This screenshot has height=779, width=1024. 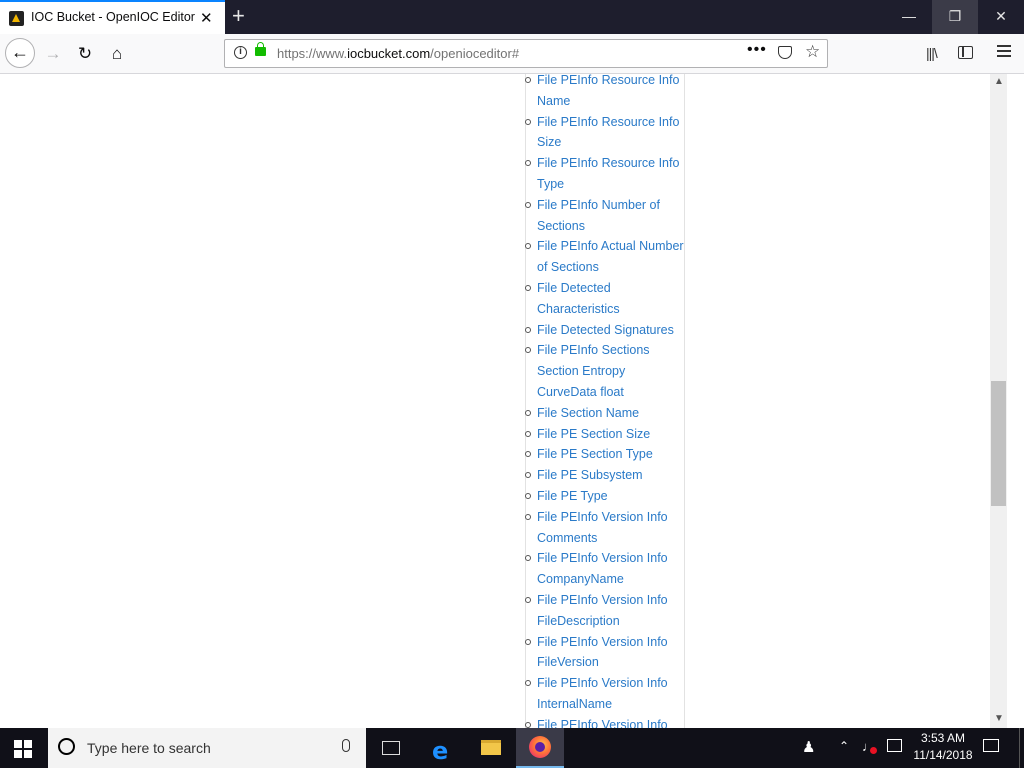 I want to click on taskbar-search-box: Type here to search, so click(x=207, y=748).